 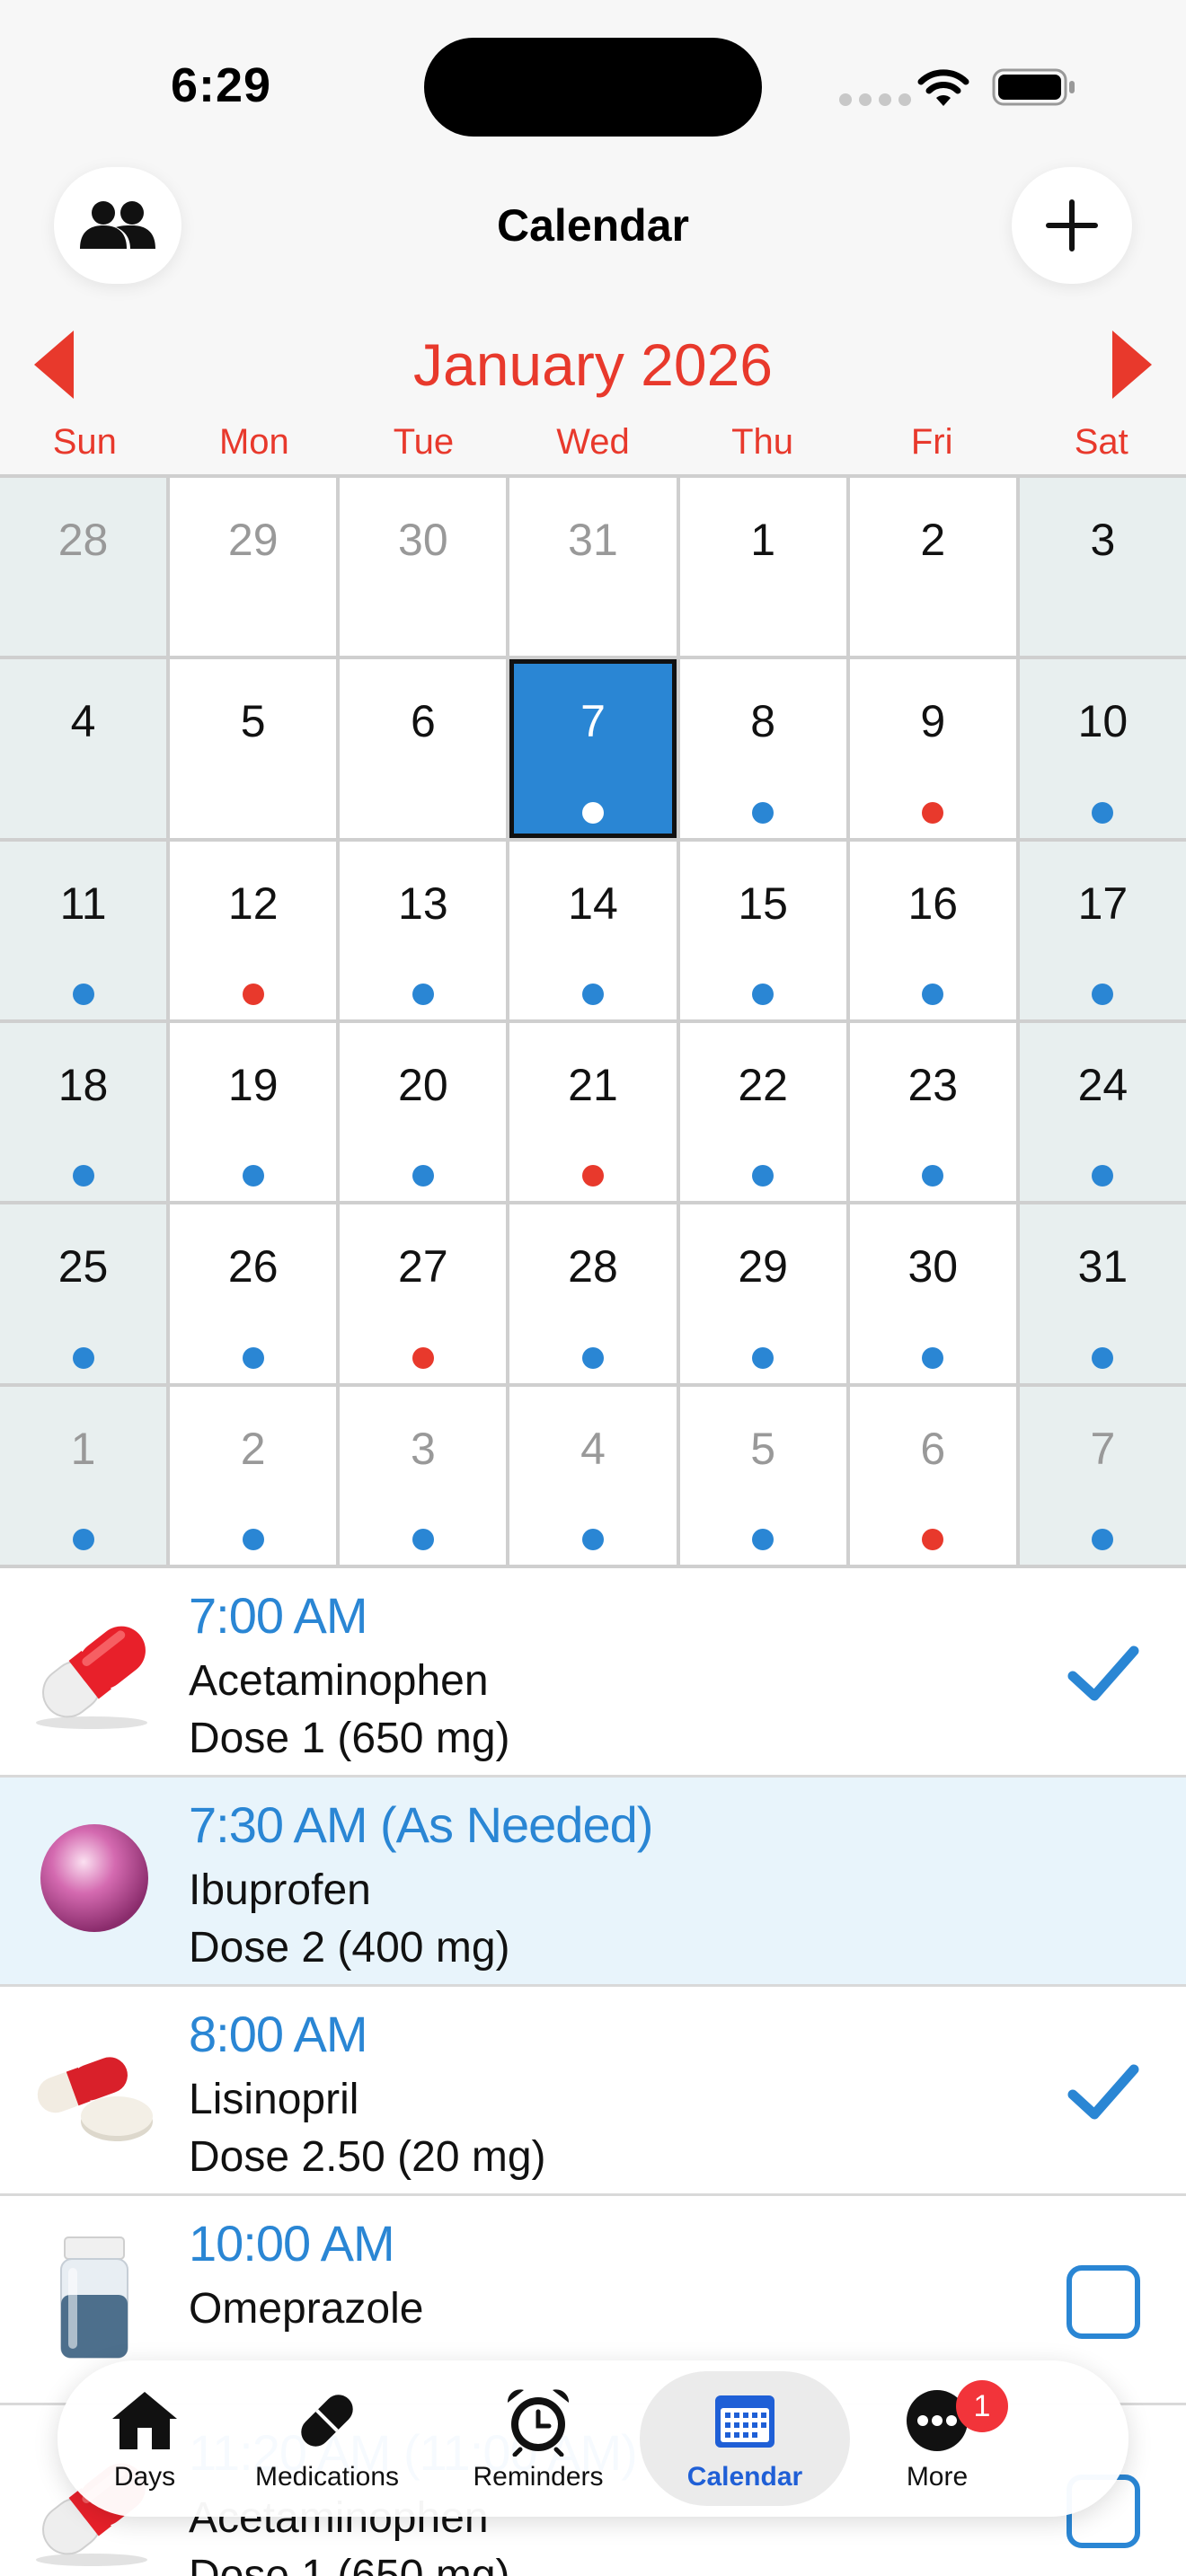 I want to click on day-number: 7, so click(x=1103, y=1448).